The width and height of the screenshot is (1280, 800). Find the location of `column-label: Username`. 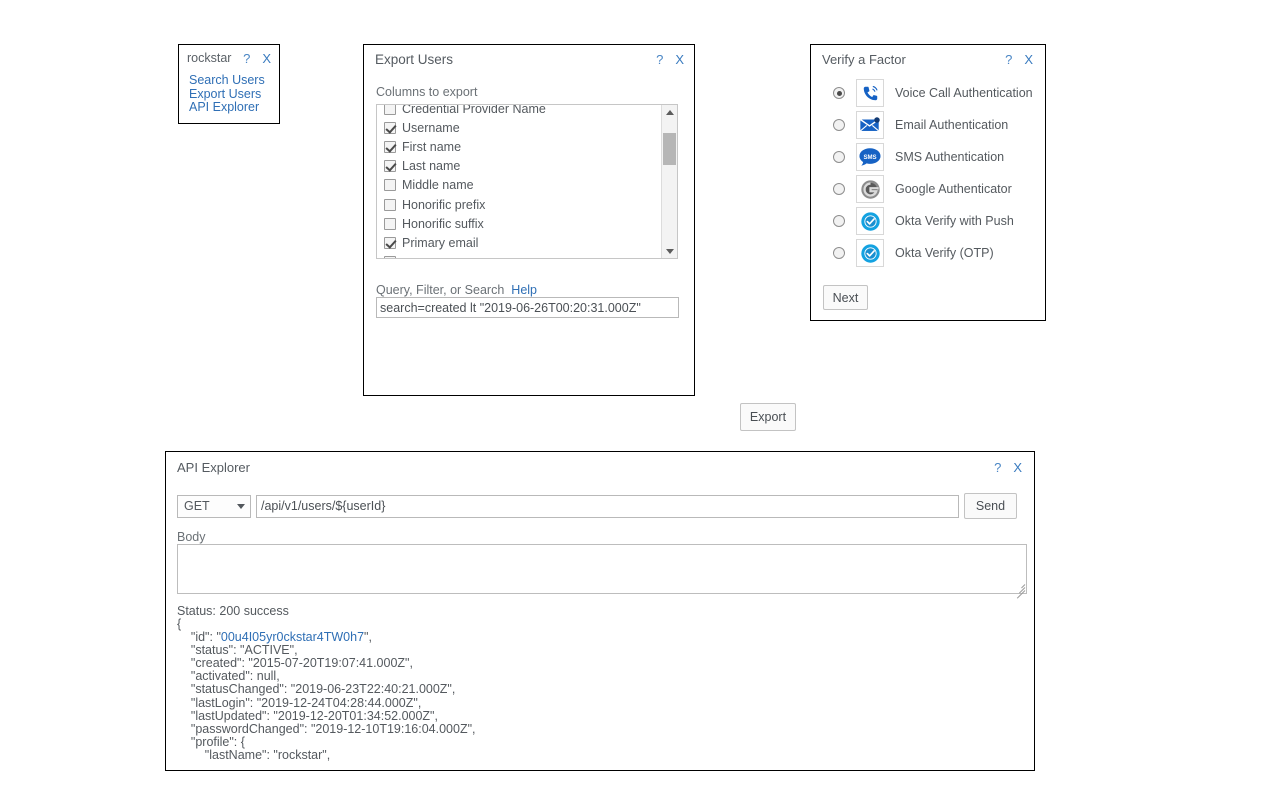

column-label: Username is located at coordinates (431, 127).